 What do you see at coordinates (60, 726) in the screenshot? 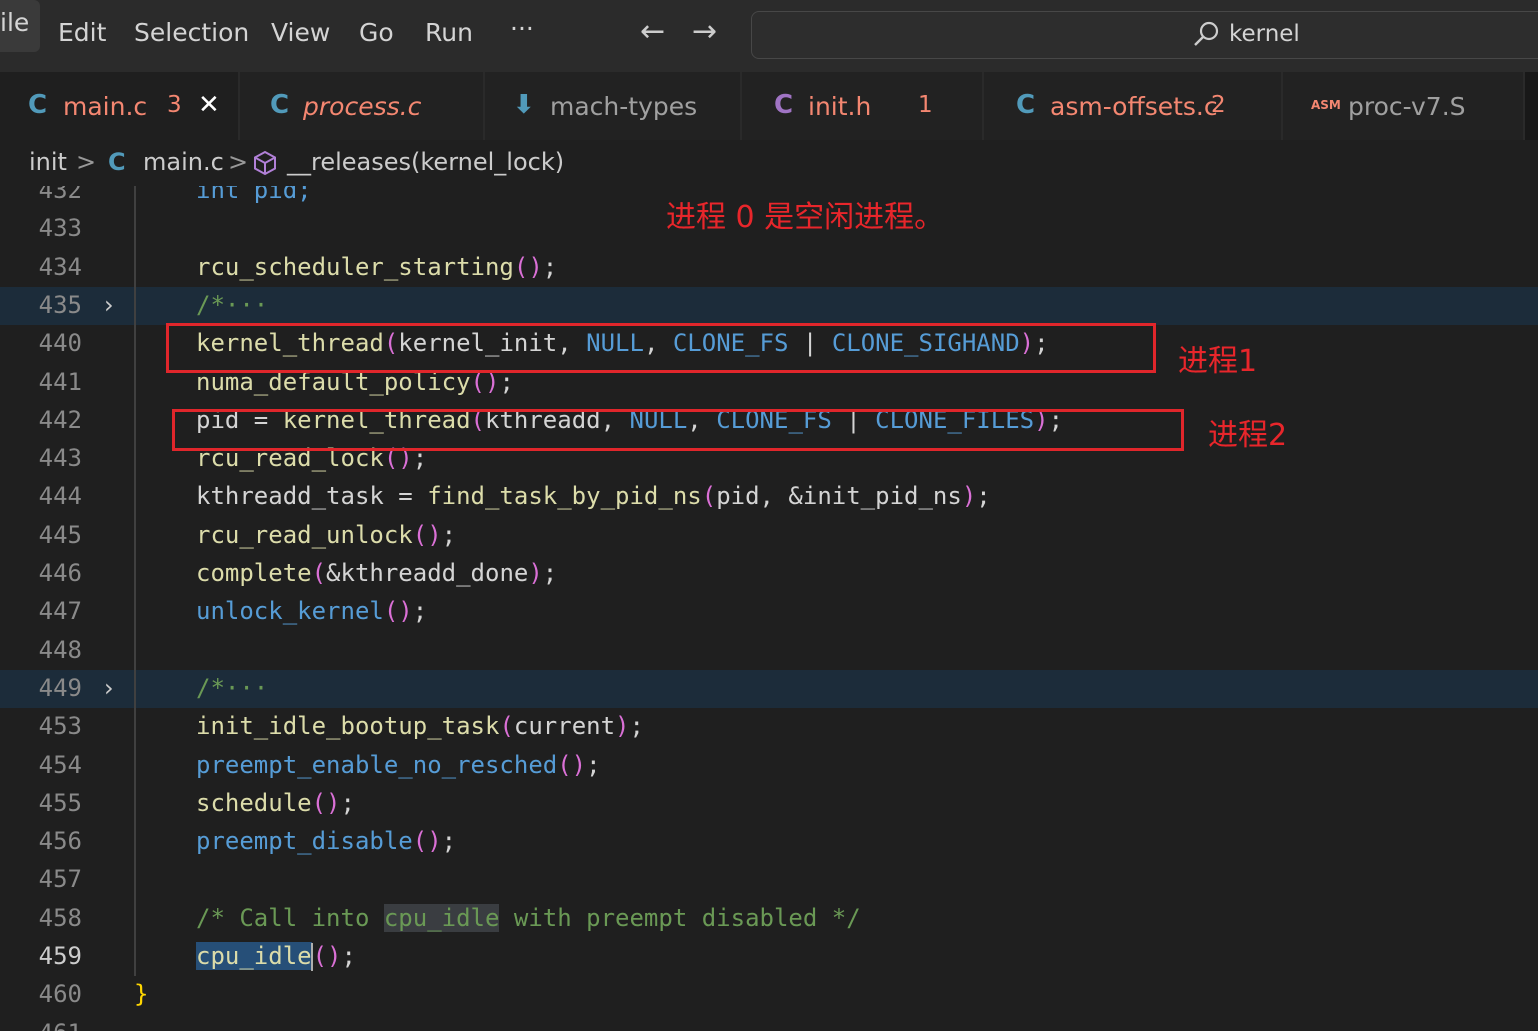
I see `line-number: 453` at bounding box center [60, 726].